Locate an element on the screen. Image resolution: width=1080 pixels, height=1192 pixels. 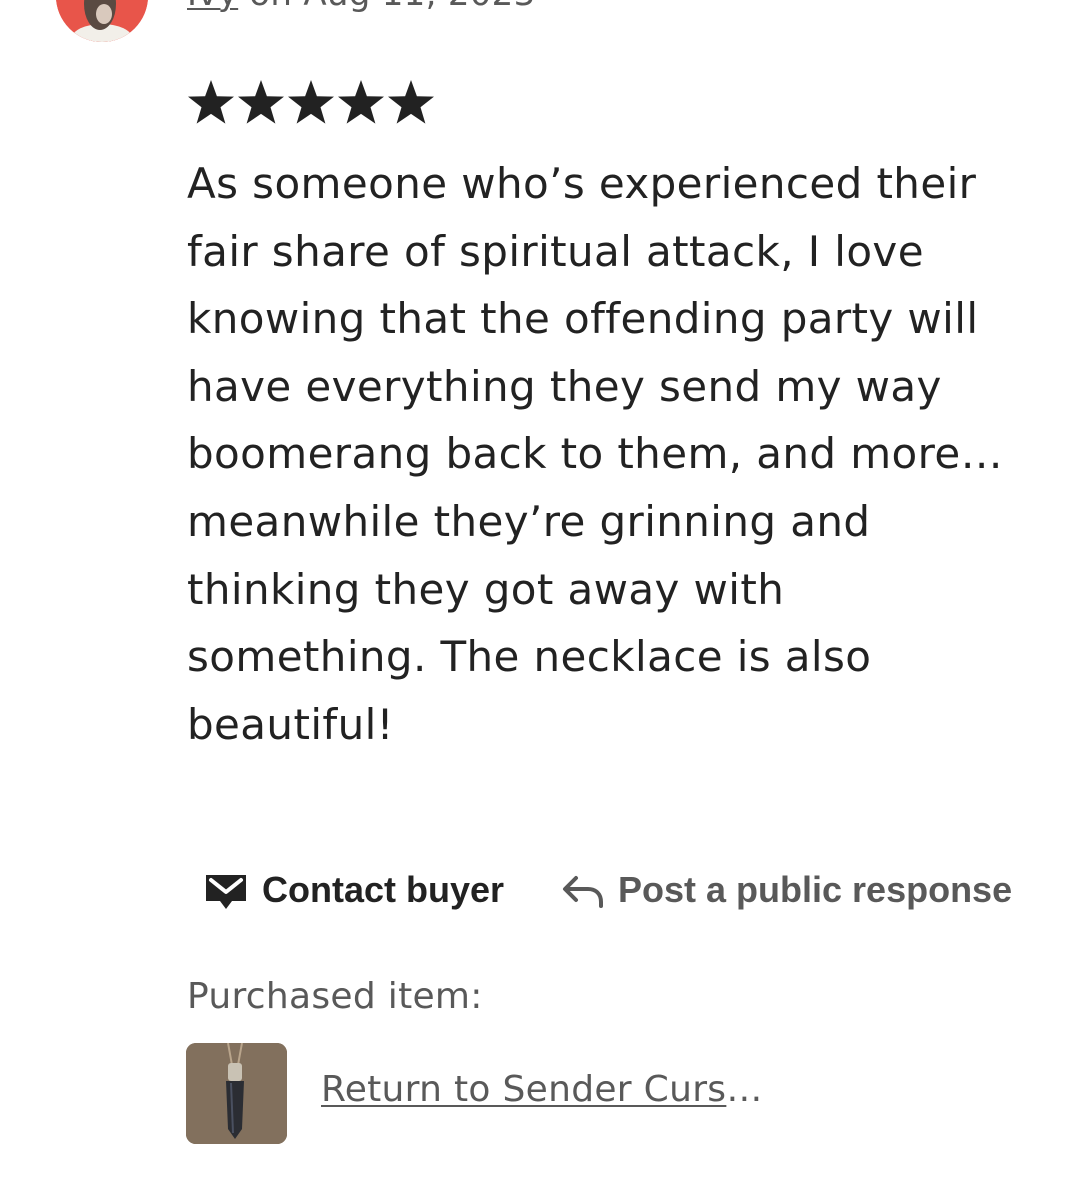
contact-buyer-button: Contact buyer is located at coordinates (354, 890).